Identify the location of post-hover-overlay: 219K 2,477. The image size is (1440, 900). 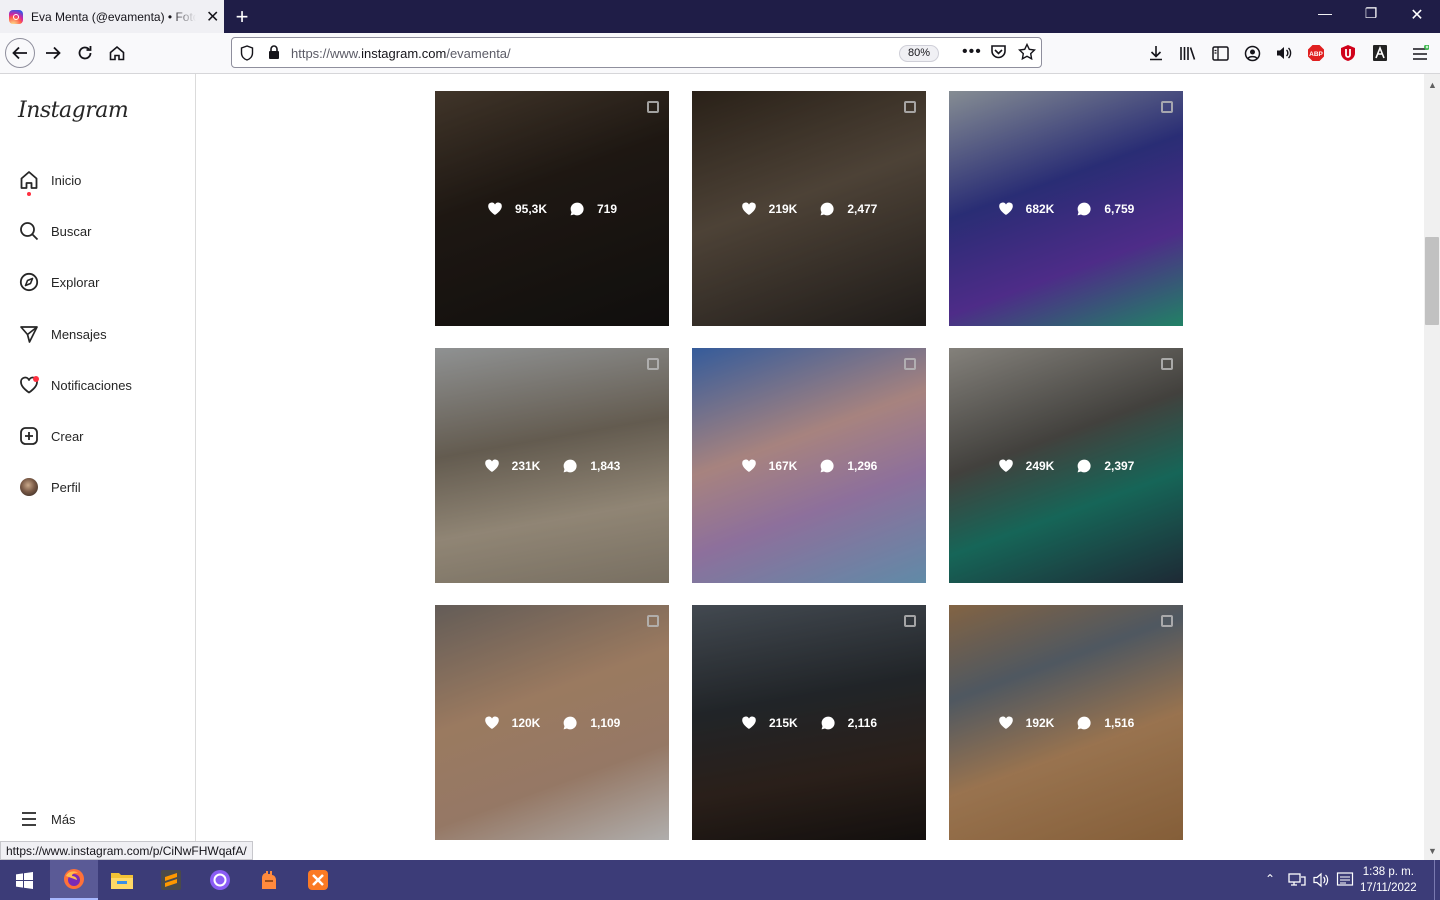
(809, 208).